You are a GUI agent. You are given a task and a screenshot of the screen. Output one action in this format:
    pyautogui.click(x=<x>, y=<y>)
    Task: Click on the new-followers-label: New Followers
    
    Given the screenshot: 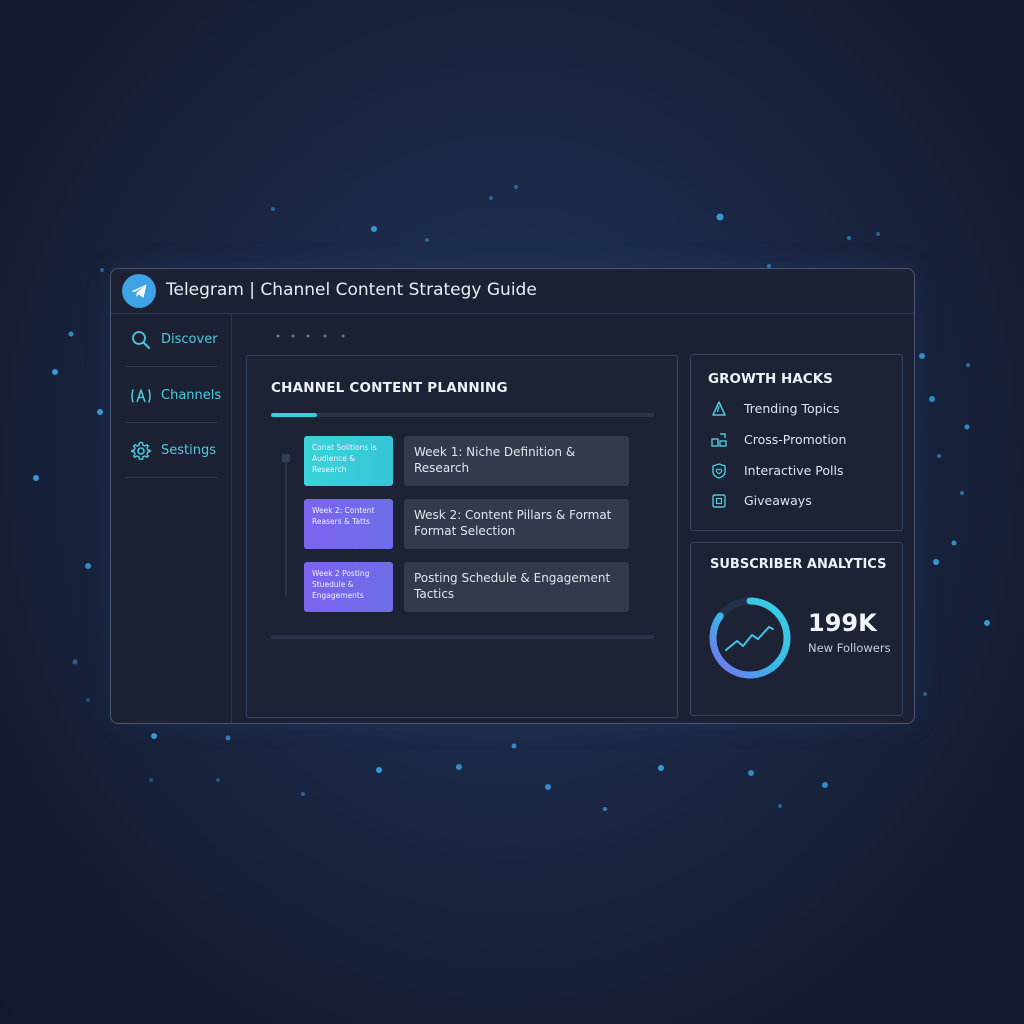 What is the action you would take?
    pyautogui.click(x=849, y=648)
    